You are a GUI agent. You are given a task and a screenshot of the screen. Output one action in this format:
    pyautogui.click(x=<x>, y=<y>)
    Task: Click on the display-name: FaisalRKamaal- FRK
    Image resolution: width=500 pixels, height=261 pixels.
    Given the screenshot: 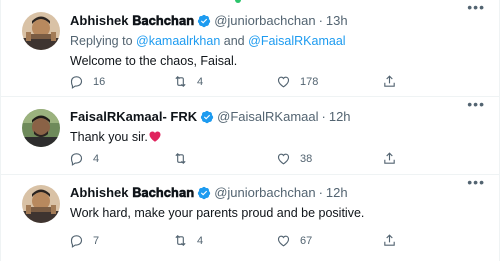 What is the action you would take?
    pyautogui.click(x=133, y=117)
    